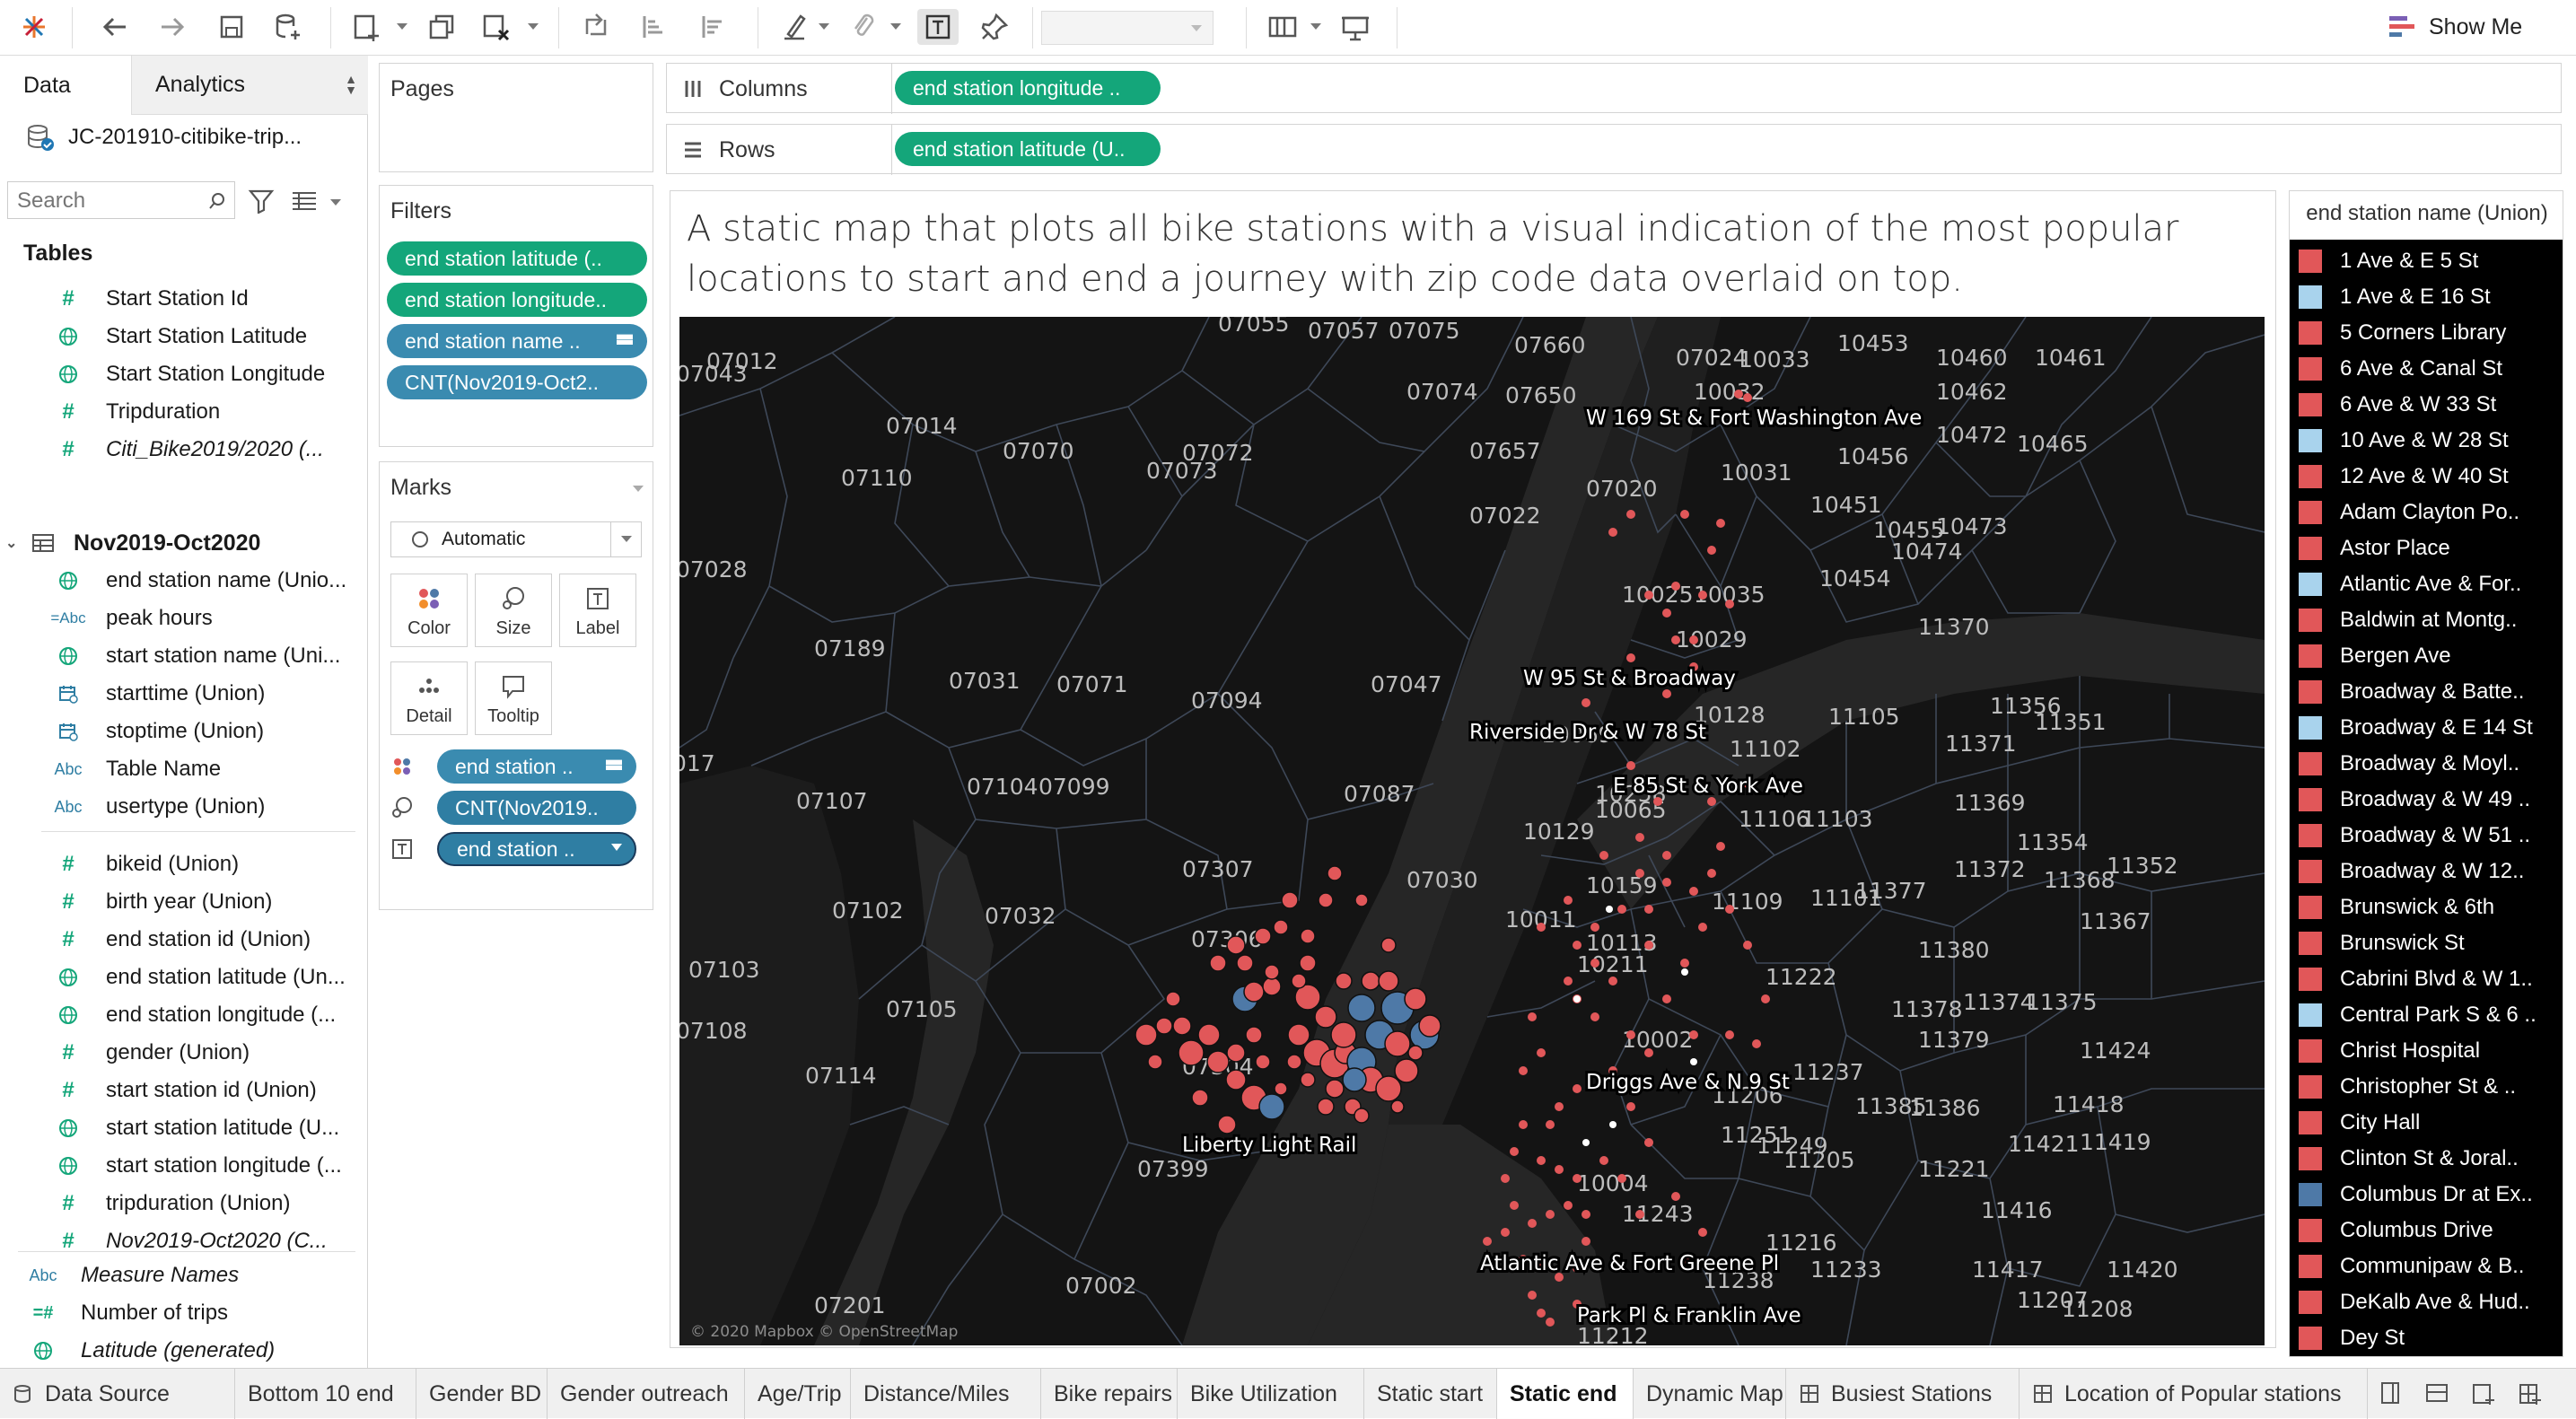 The height and width of the screenshot is (1419, 2576). What do you see at coordinates (653, 27) in the screenshot?
I see `sort-ascending-icon` at bounding box center [653, 27].